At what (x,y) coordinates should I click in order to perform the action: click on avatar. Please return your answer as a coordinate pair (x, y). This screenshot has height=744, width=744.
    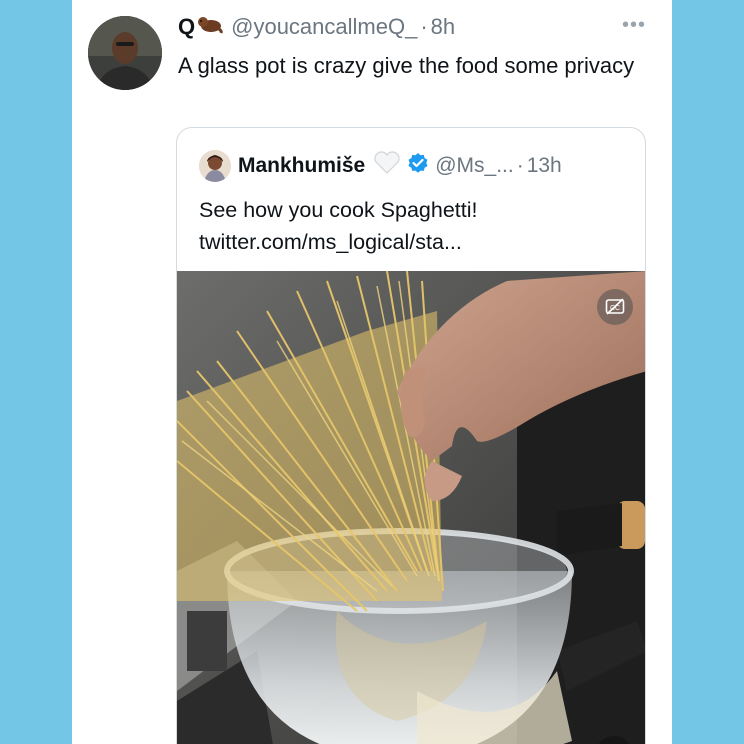
    Looking at the image, I should click on (125, 53).